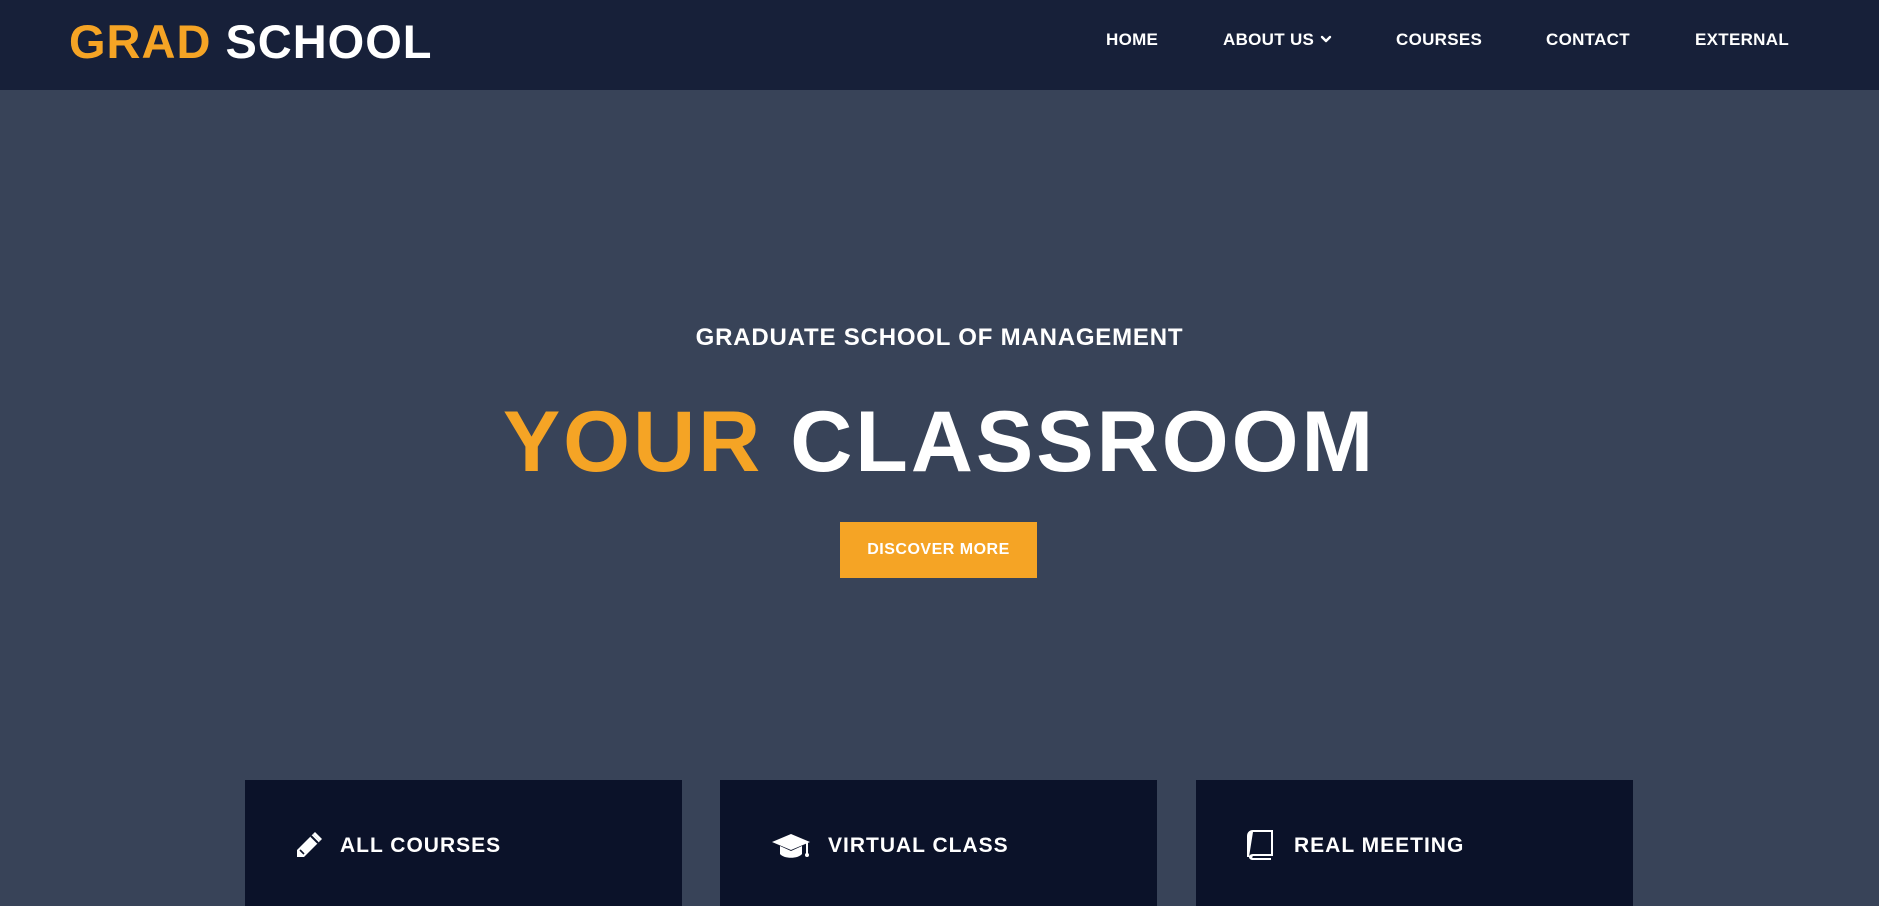 The image size is (1879, 906). I want to click on feature-card-virtual-class: VIRTUAL CLASS, so click(938, 843).